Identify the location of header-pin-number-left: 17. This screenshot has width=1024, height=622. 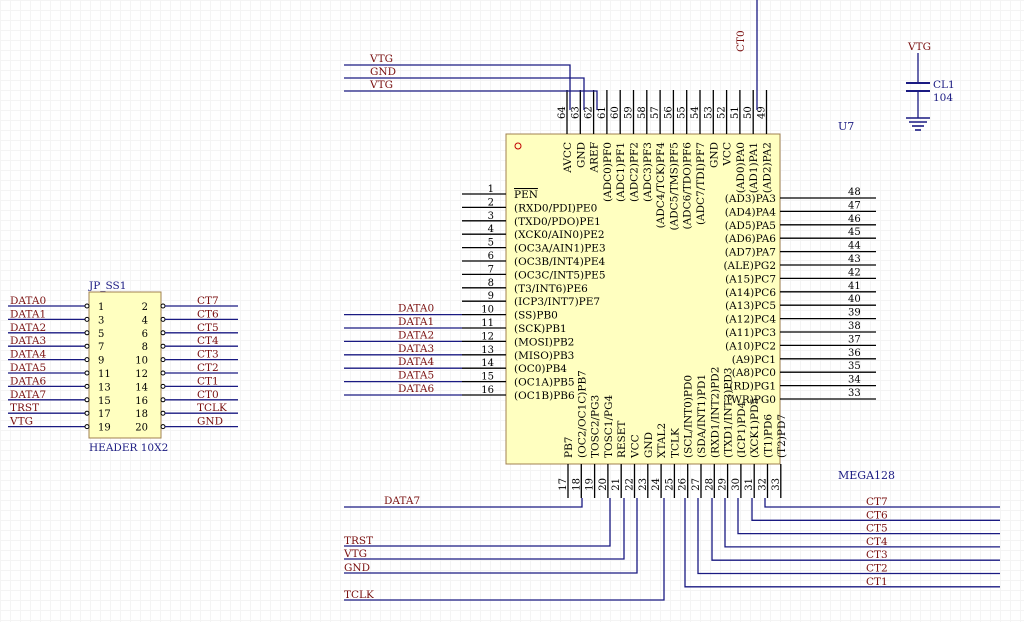
(104, 414).